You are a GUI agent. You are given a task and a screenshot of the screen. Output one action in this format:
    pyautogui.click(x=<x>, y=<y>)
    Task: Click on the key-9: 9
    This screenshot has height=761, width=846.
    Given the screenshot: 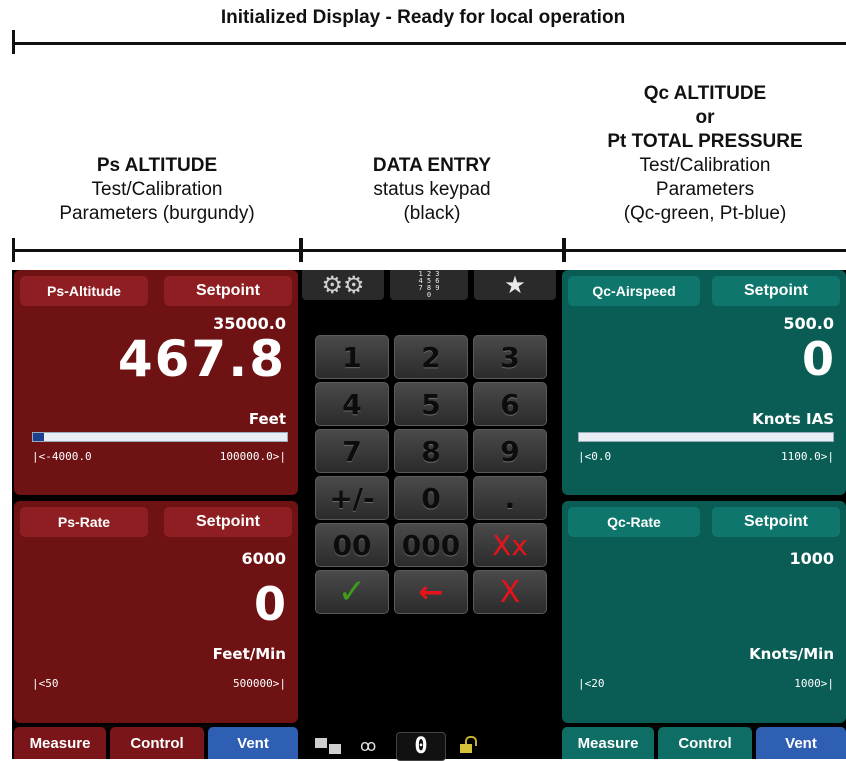 What is the action you would take?
    pyautogui.click(x=510, y=451)
    